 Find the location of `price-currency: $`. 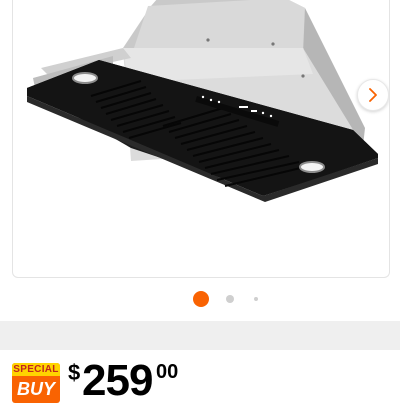

price-currency: $ is located at coordinates (74, 372).